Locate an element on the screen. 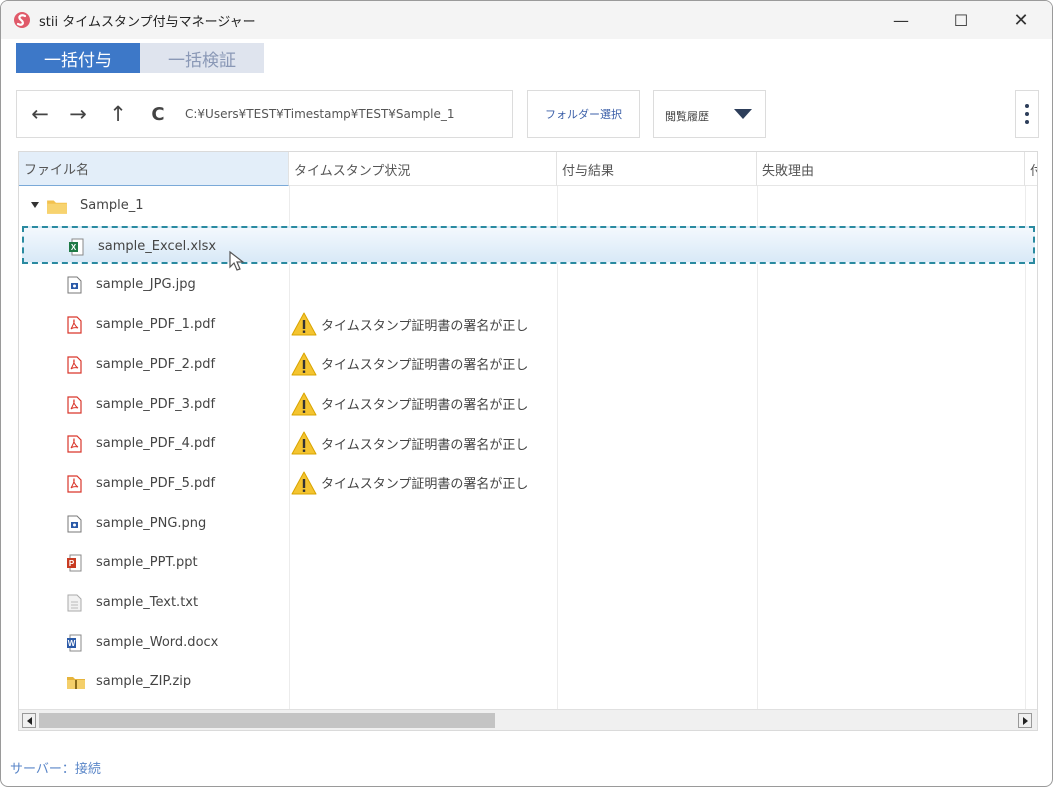 The height and width of the screenshot is (787, 1053). mouse-cursor-icon is located at coordinates (237, 260).